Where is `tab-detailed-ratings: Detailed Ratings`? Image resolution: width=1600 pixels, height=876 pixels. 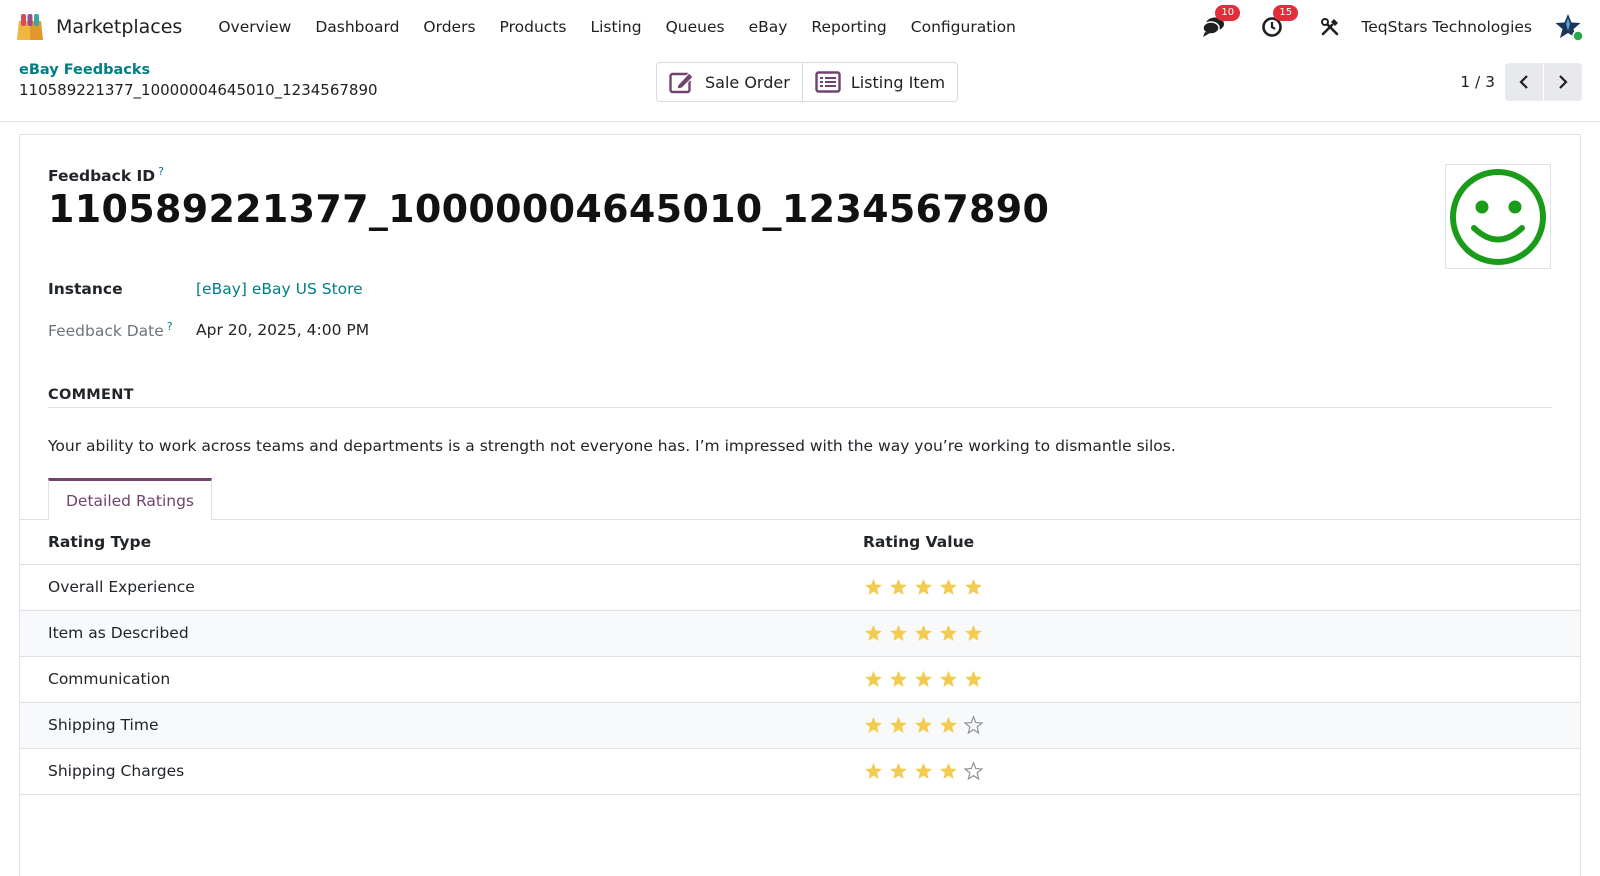 tab-detailed-ratings: Detailed Ratings is located at coordinates (130, 499).